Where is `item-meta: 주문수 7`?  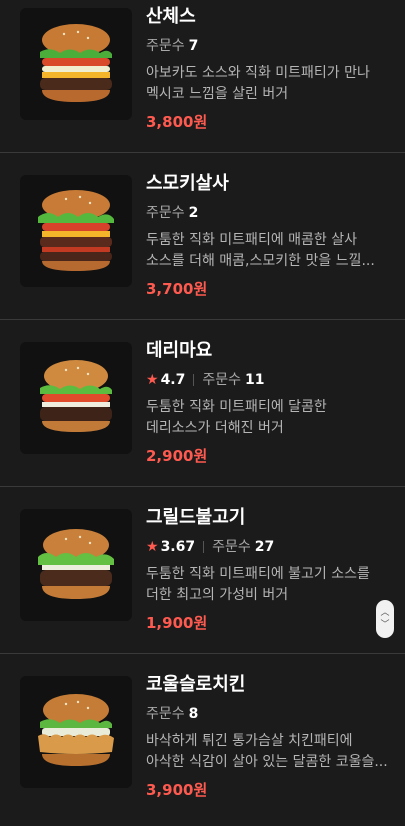
item-meta: 주문수 7 is located at coordinates (268, 46).